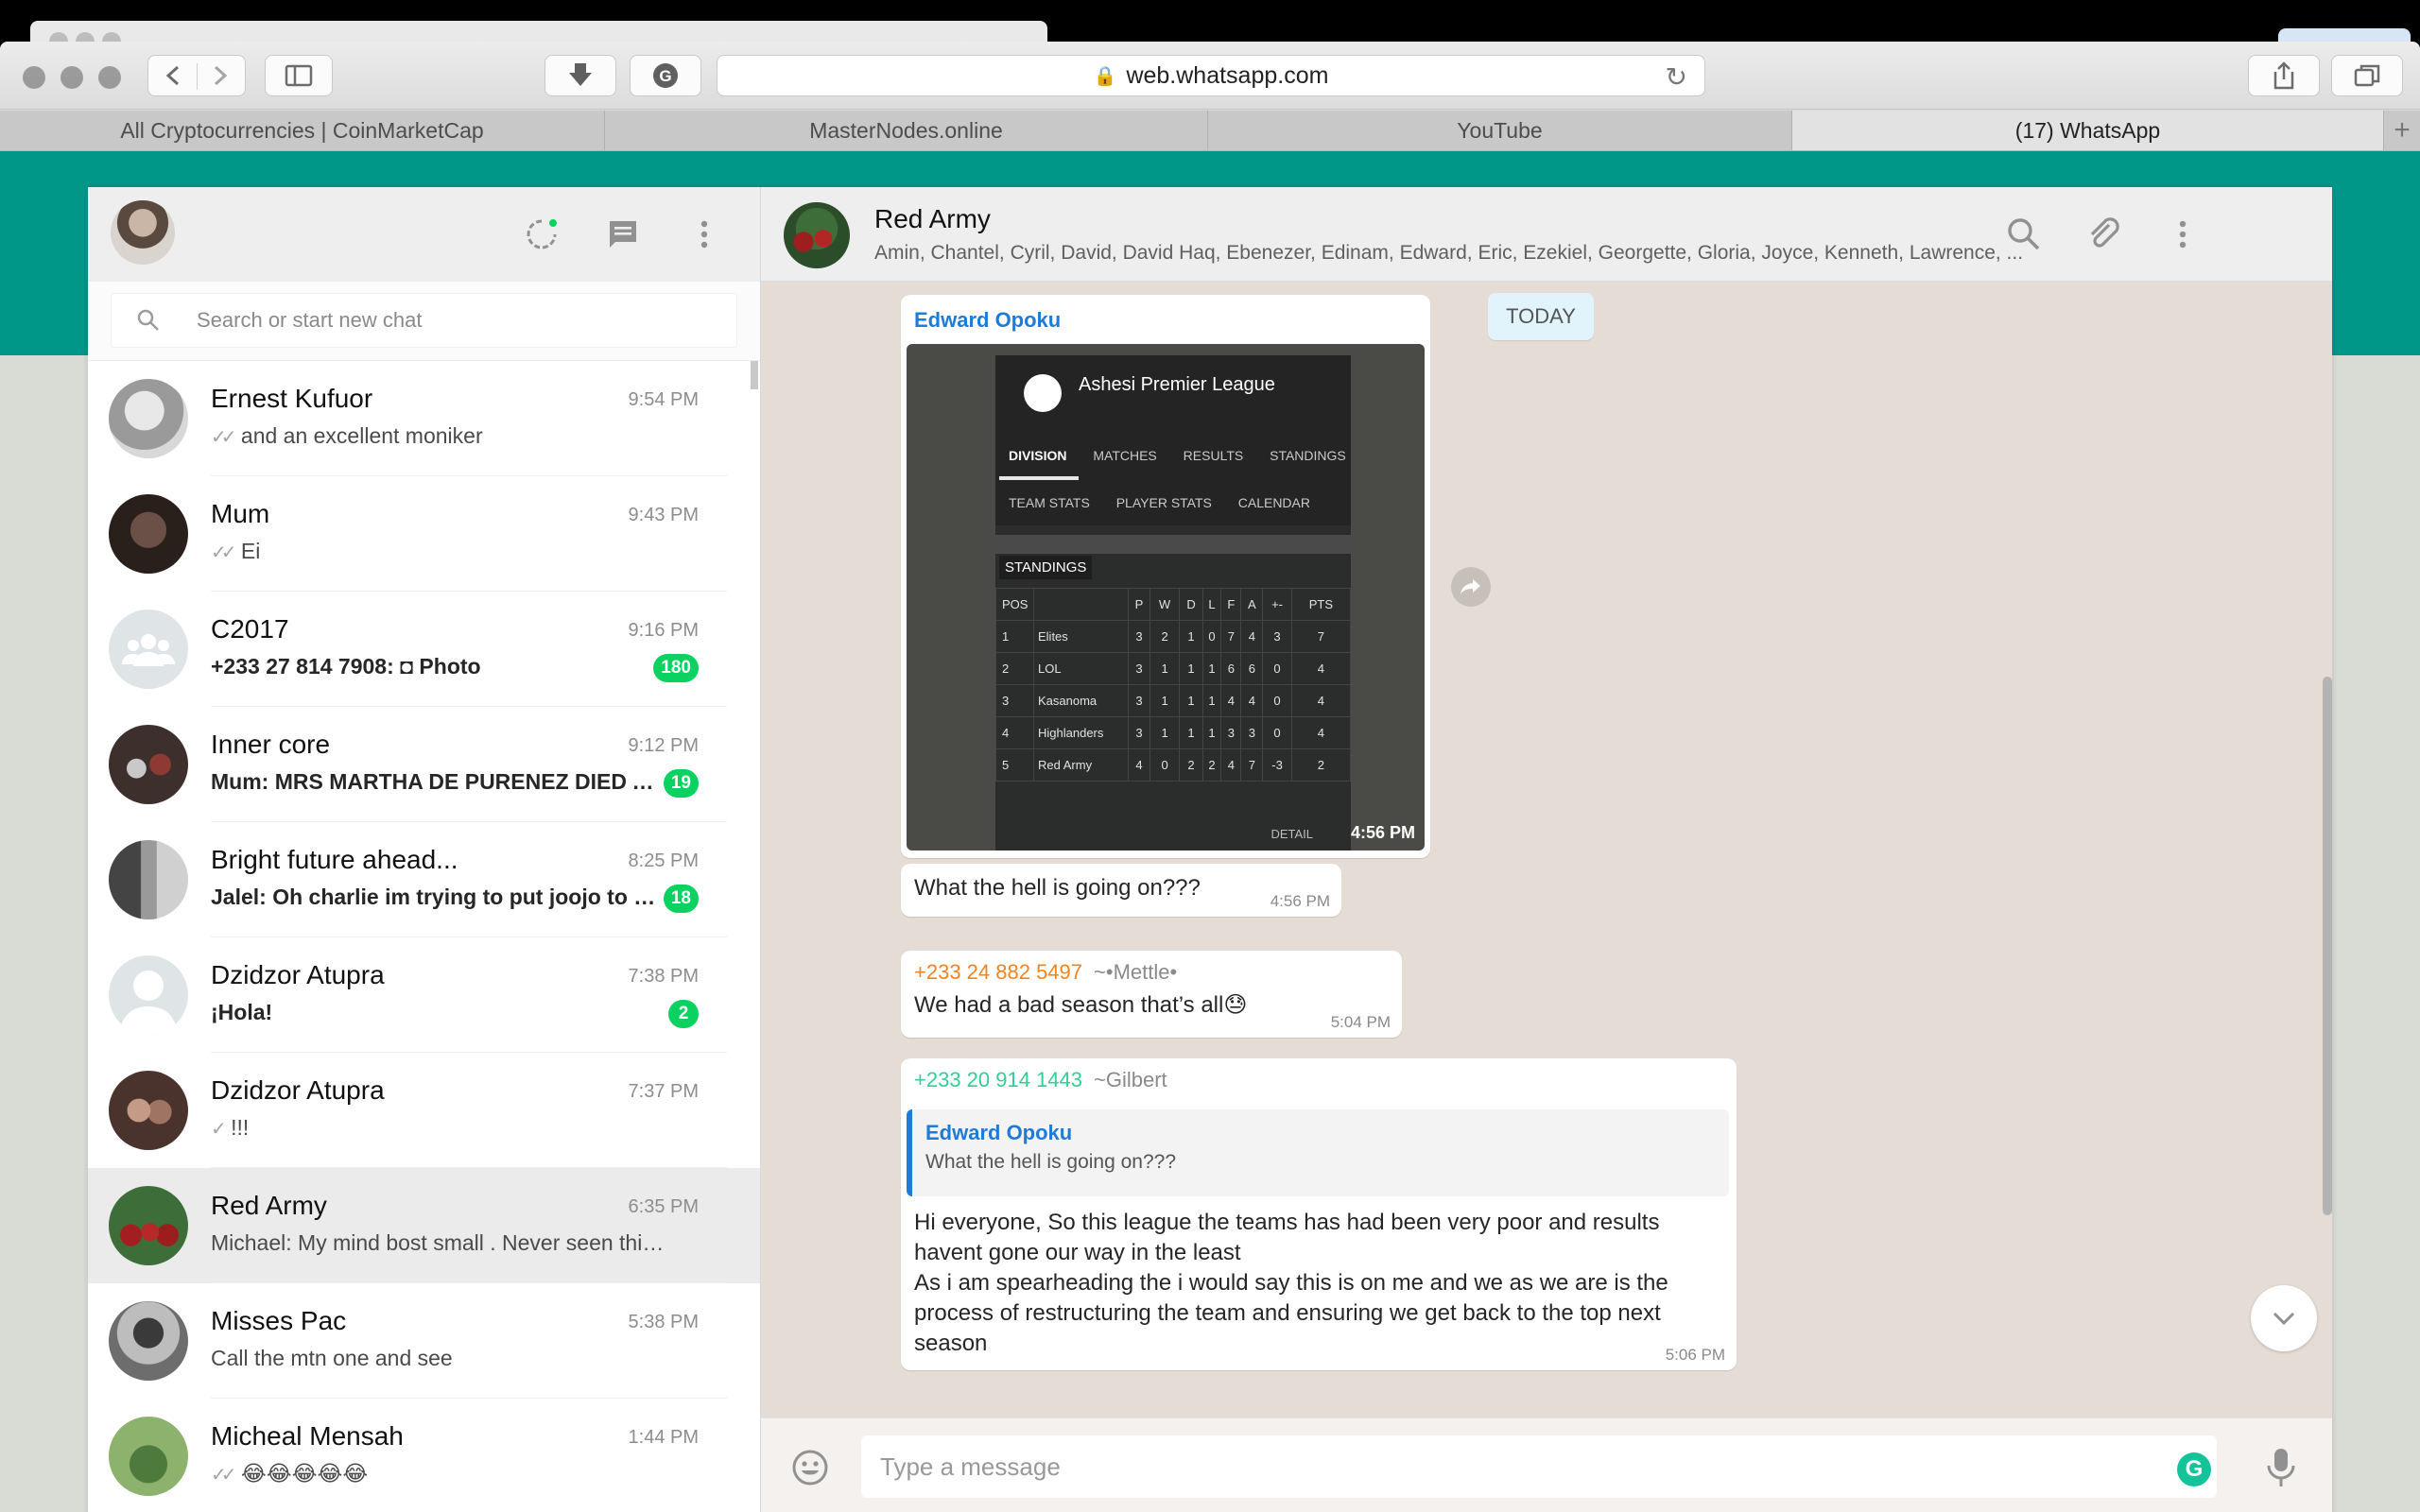 The image size is (2420, 1512). What do you see at coordinates (2024, 234) in the screenshot?
I see `search-icon` at bounding box center [2024, 234].